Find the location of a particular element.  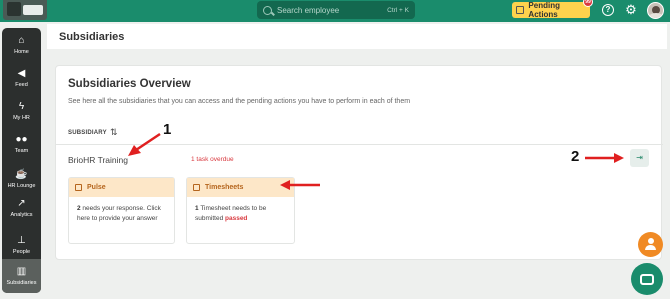

person-icon is located at coordinates (650, 241).